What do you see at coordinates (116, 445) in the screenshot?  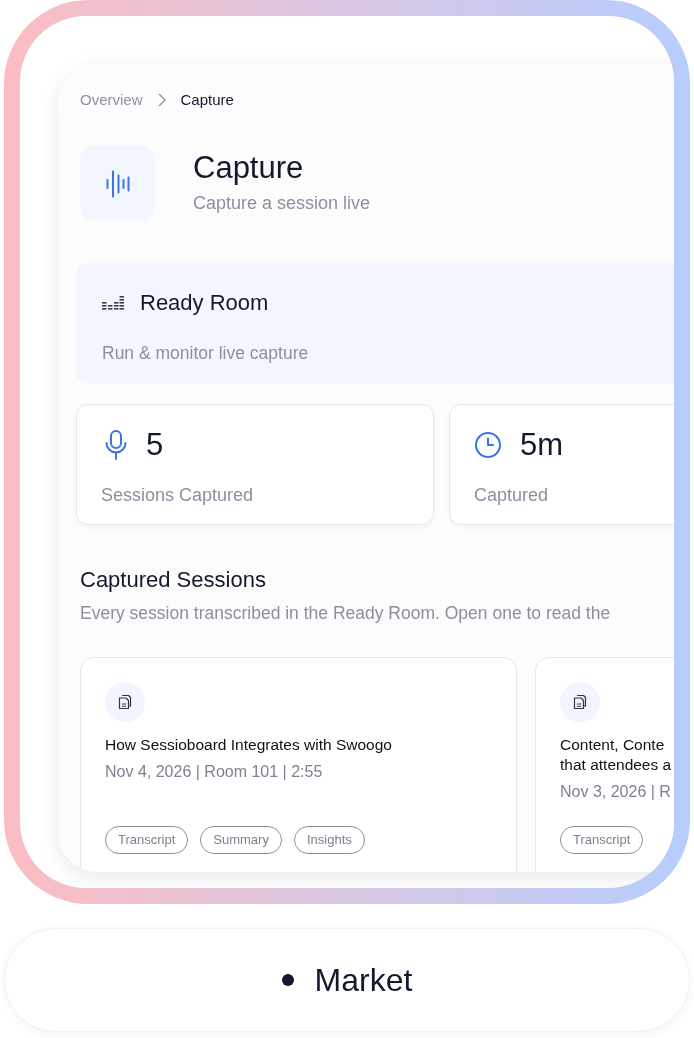 I see `microphone-icon` at bounding box center [116, 445].